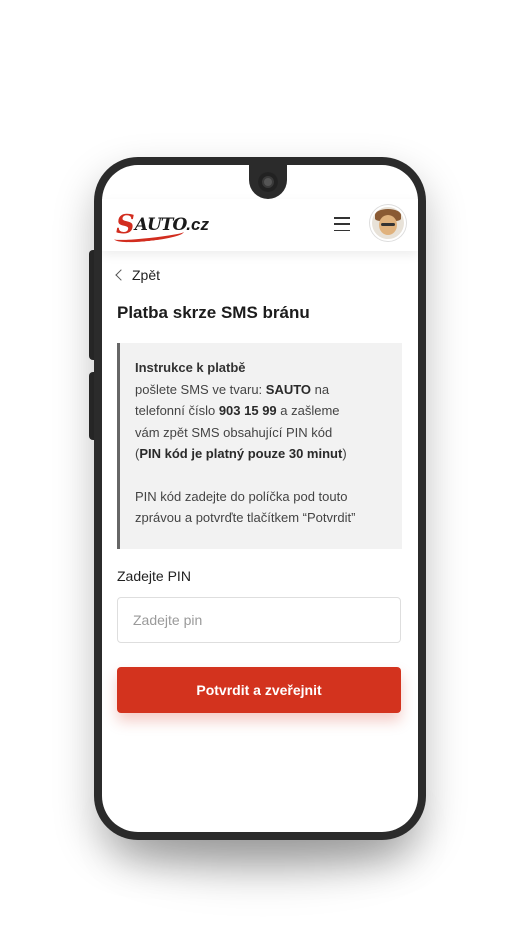 The height and width of the screenshot is (948, 521). I want to click on phone-notch, so click(268, 182).